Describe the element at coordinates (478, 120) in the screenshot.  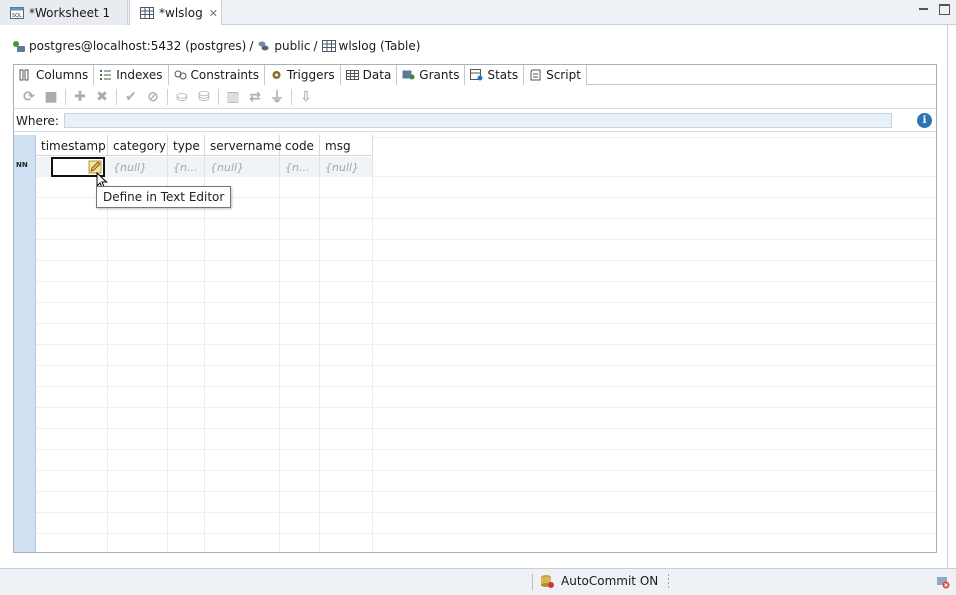
I see `where-input` at that location.